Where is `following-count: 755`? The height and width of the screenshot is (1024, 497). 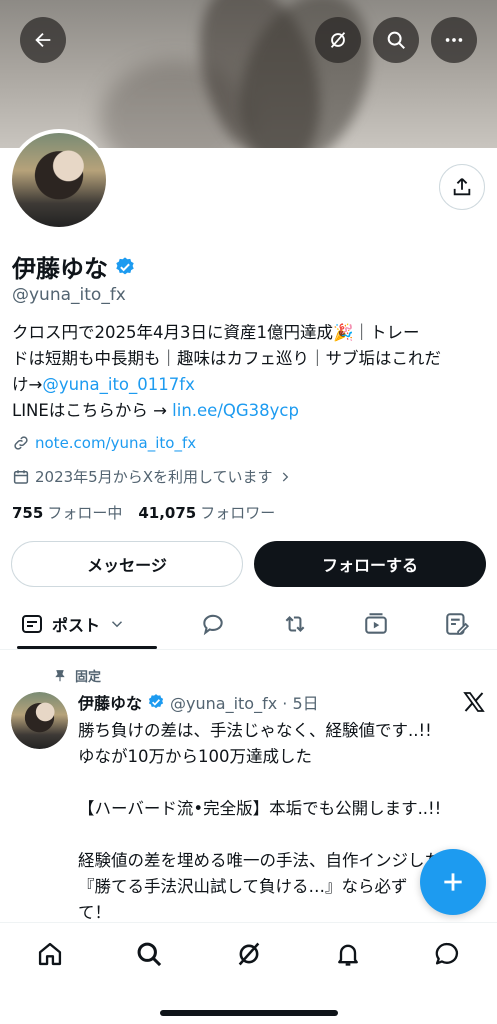 following-count: 755 is located at coordinates (28, 513).